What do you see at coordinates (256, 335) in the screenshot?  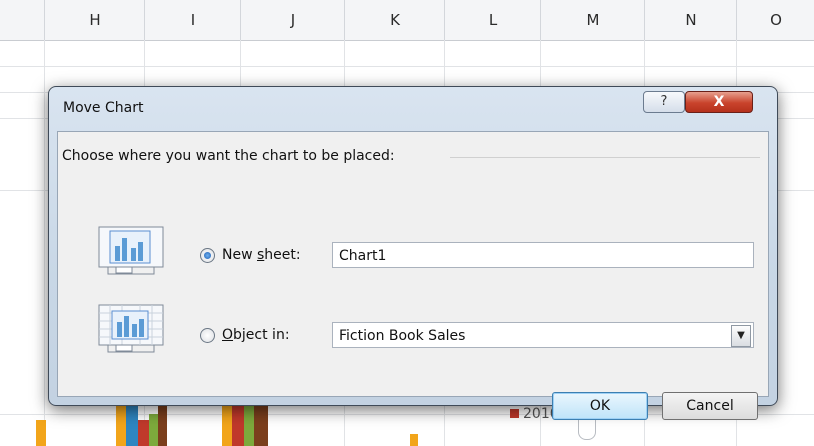 I see `object-in-label: Object in:` at bounding box center [256, 335].